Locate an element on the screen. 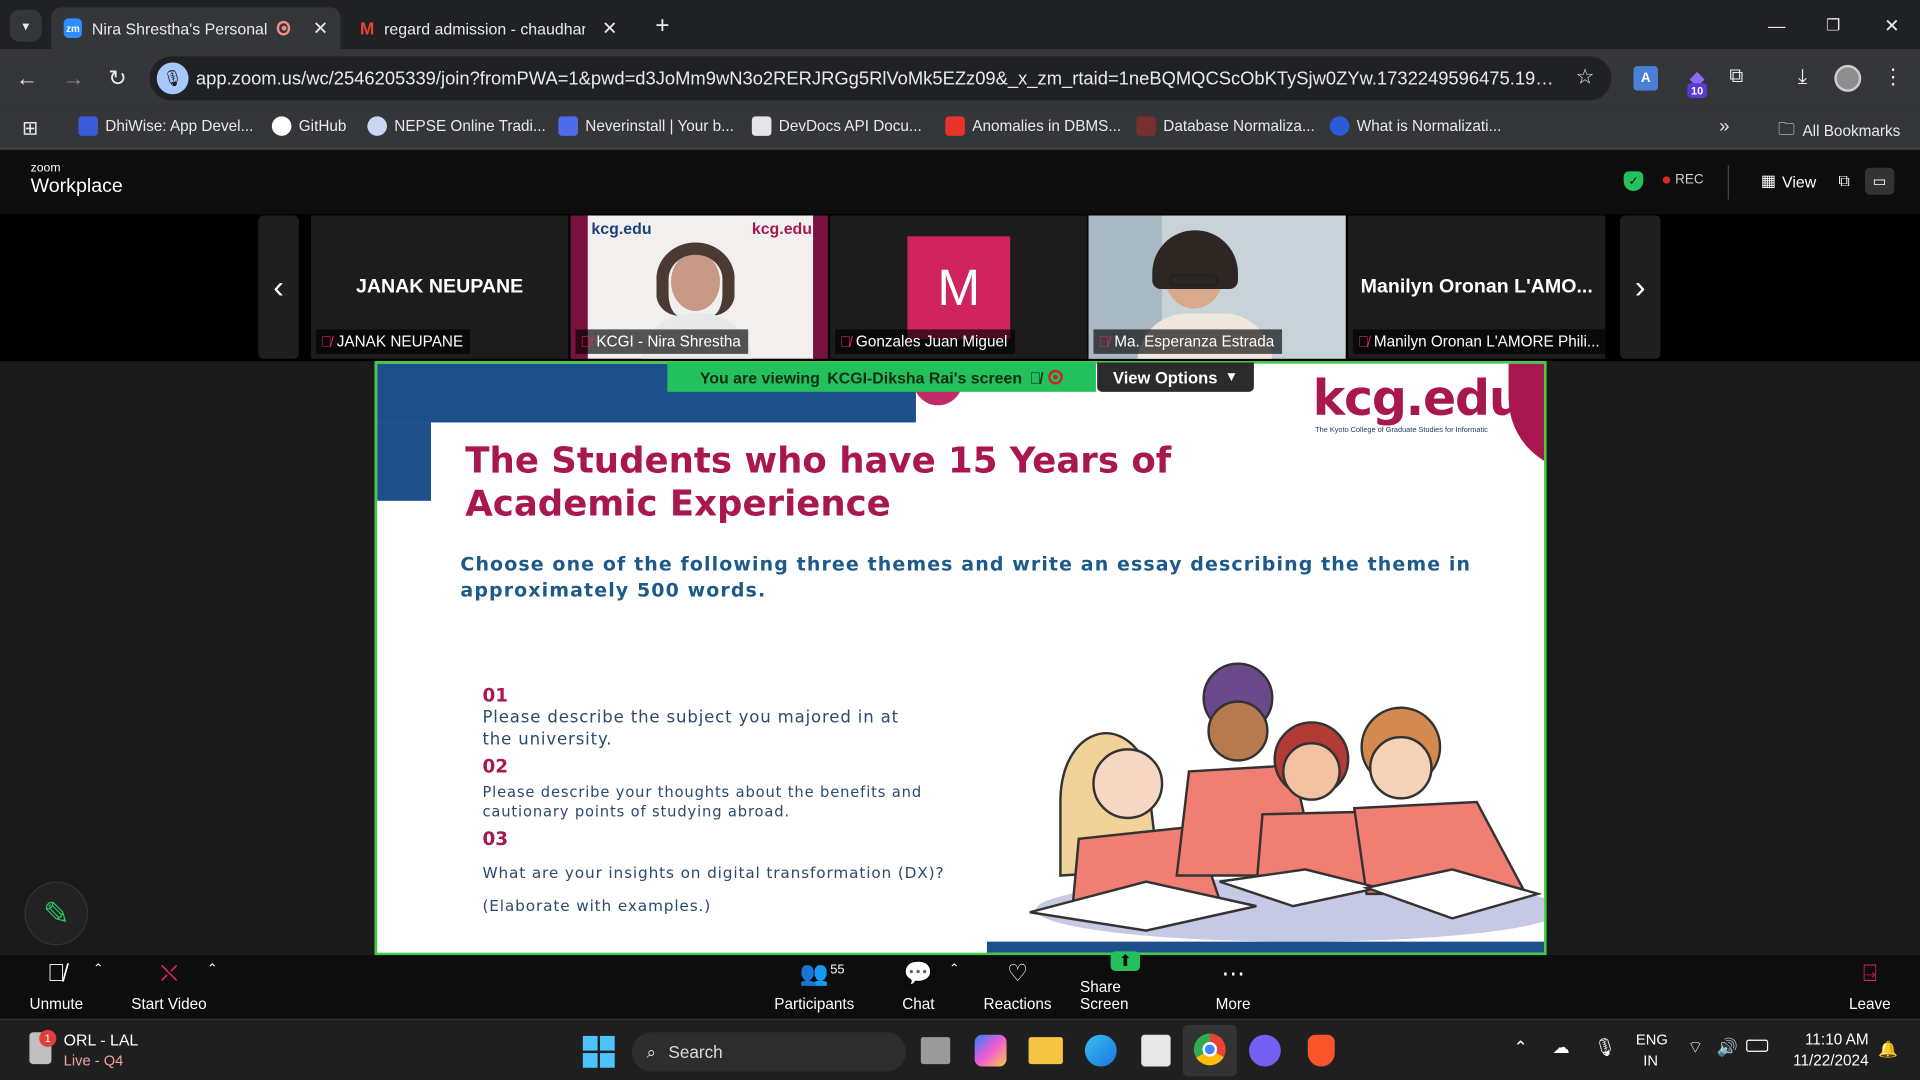  participant-name-badge: 🎙̸ JANAK NEUPANE is located at coordinates (393, 341).